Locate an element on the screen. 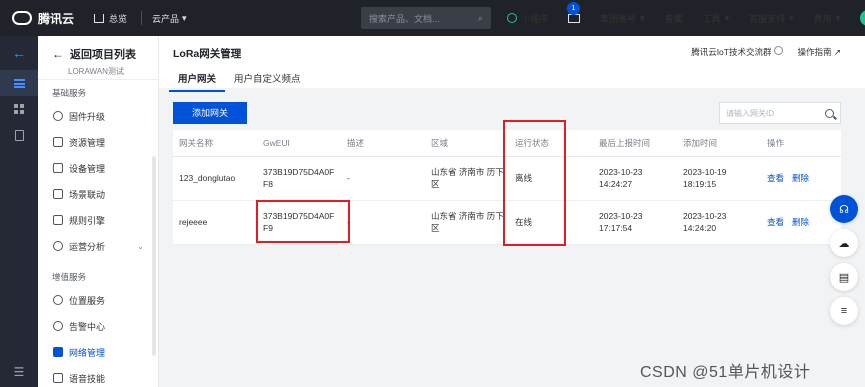 This screenshot has width=865, height=387. sidebar-item-device: 设备管理 is located at coordinates (98, 168).